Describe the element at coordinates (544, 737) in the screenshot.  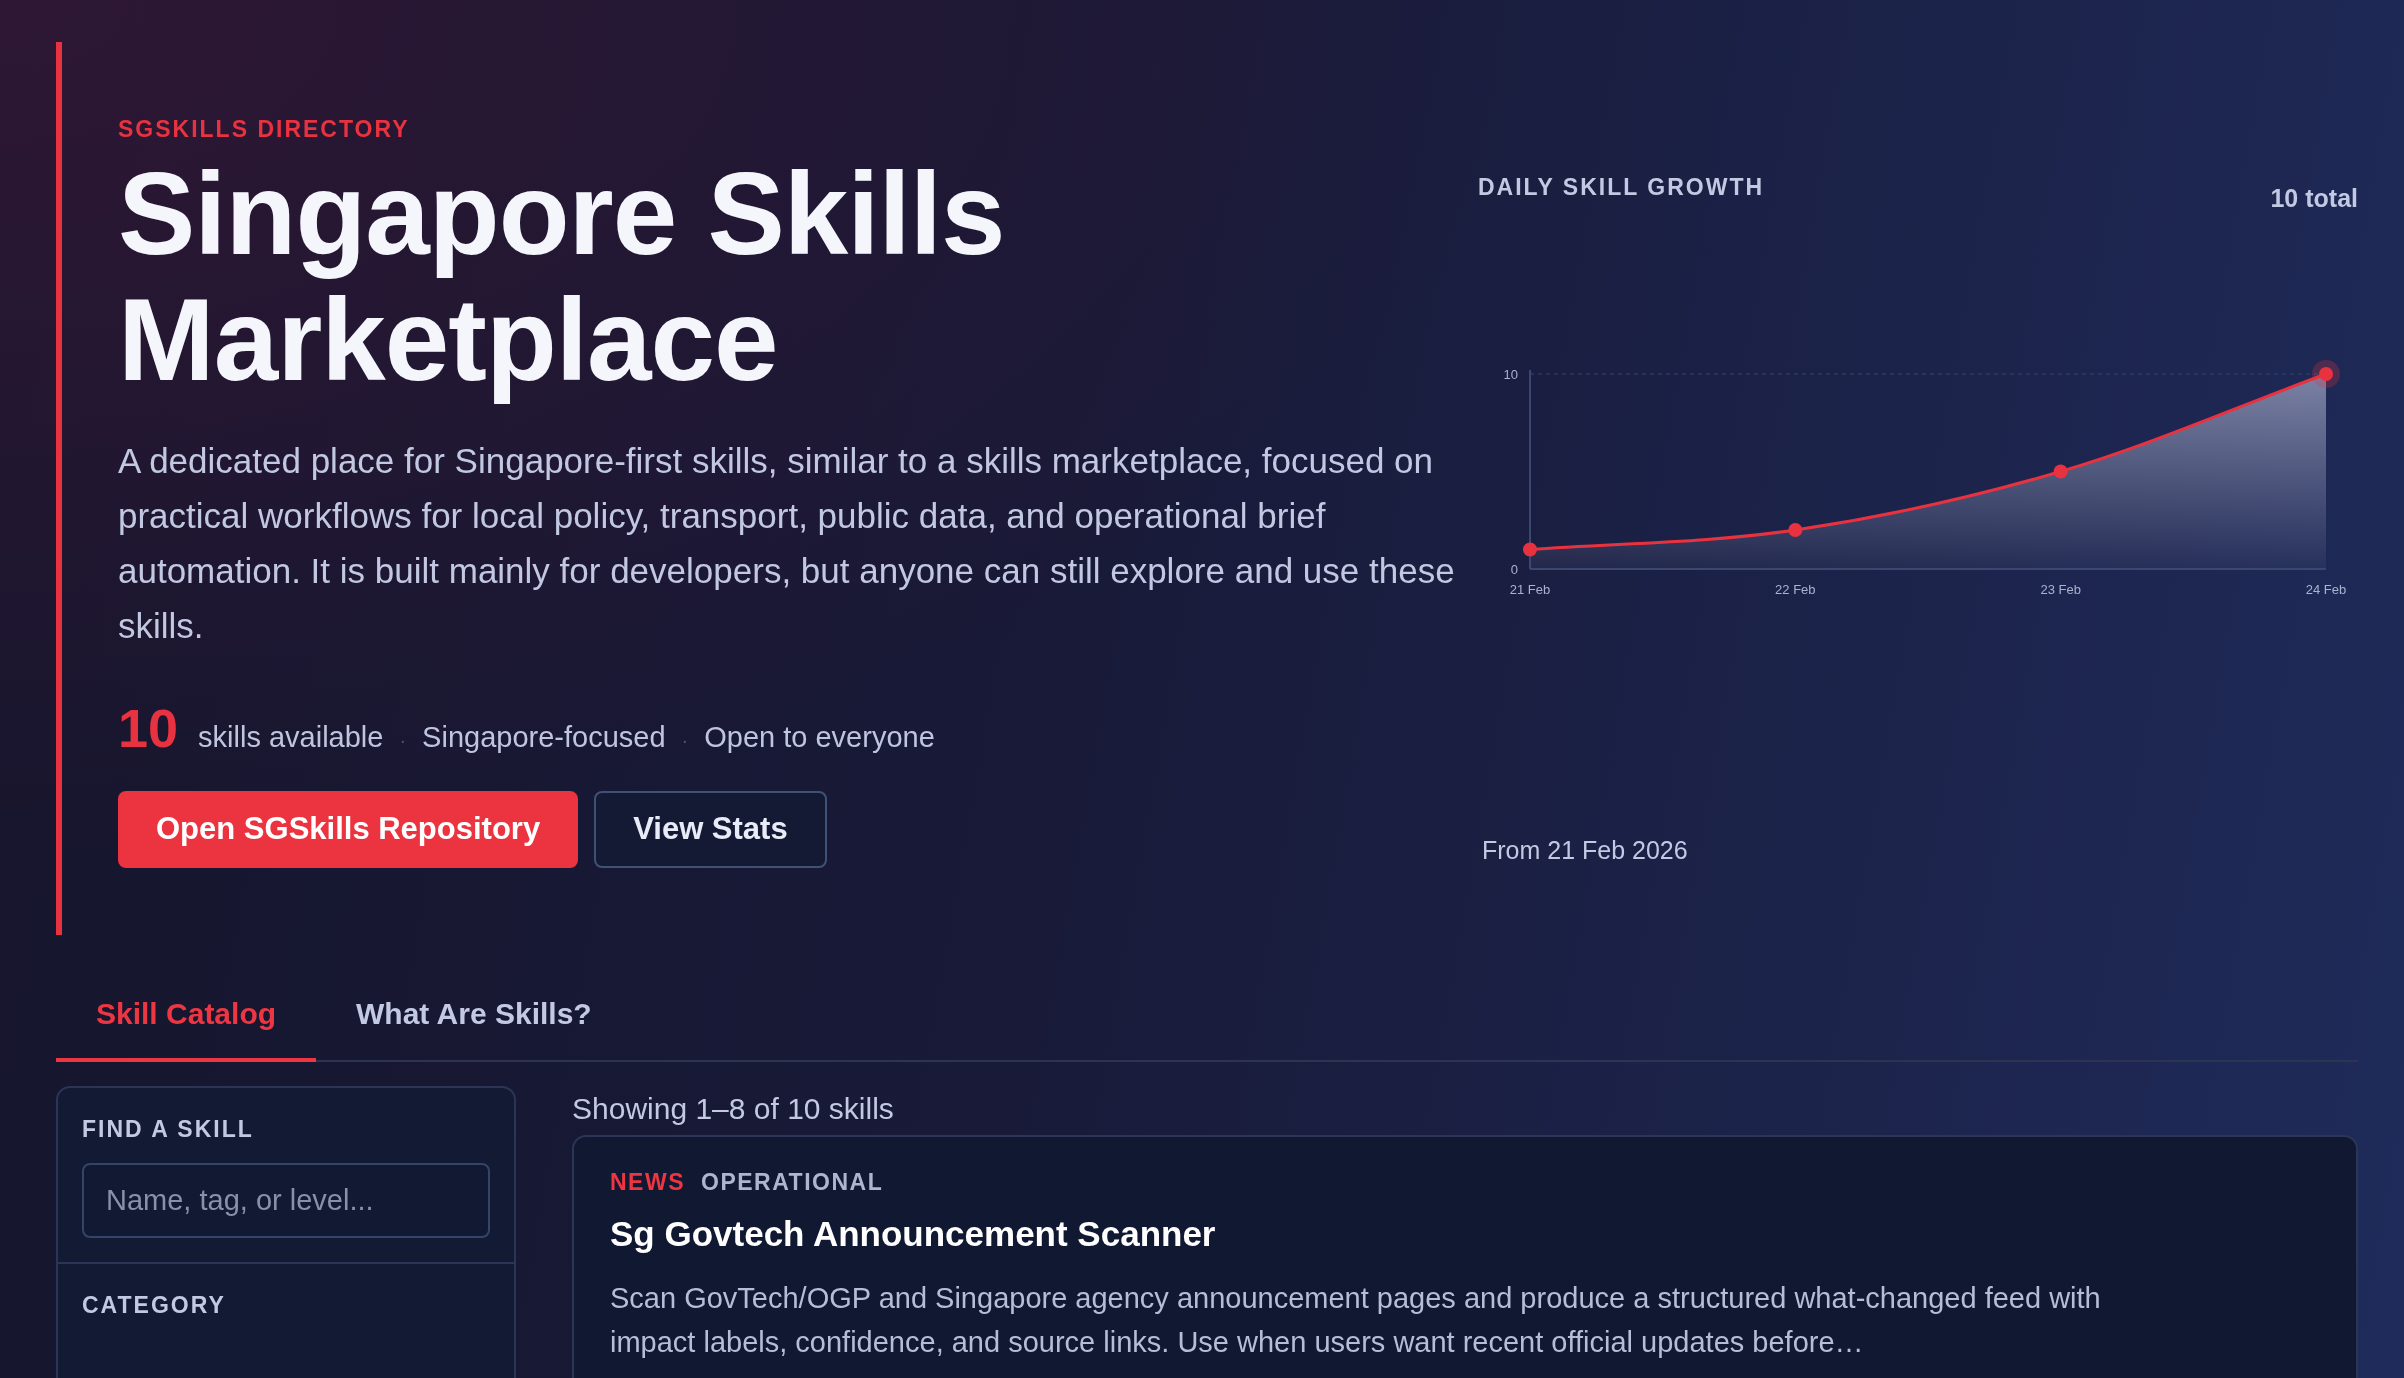
I see `stat-label: Singapore-focused` at that location.